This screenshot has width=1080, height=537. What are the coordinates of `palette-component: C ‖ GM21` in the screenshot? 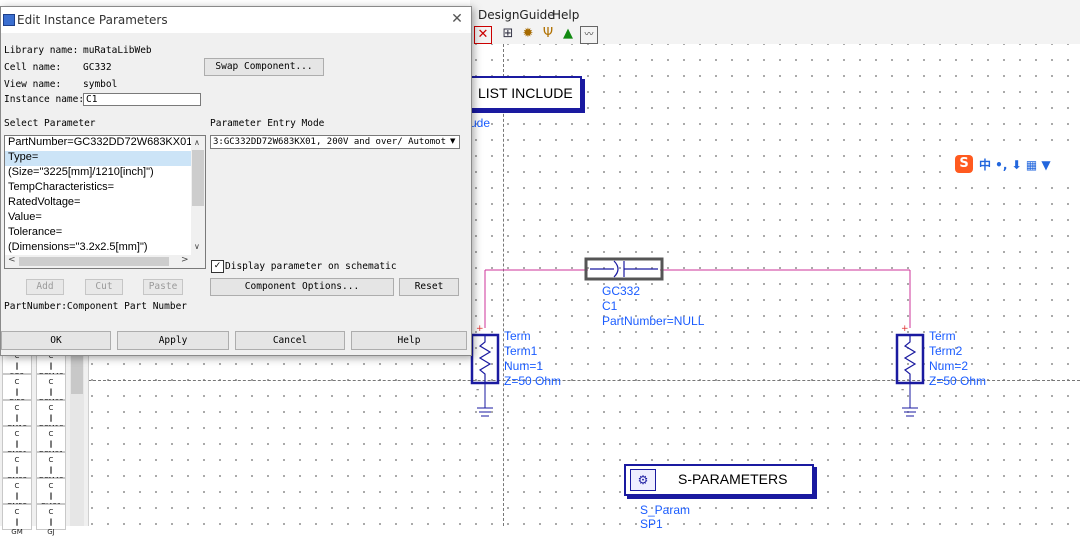 It's located at (17, 442).